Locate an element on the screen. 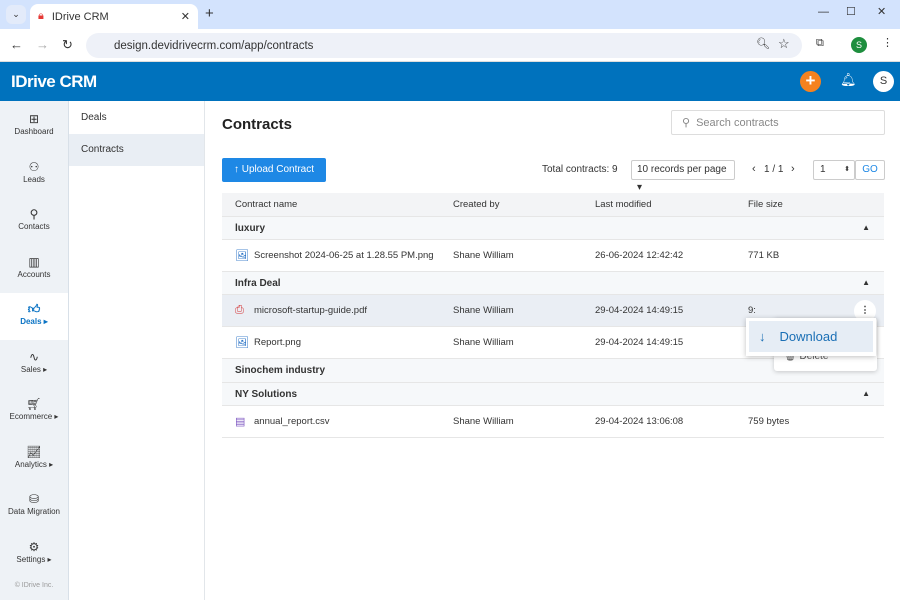  records-per-page-select: 10 records per page ▾ is located at coordinates (683, 176).